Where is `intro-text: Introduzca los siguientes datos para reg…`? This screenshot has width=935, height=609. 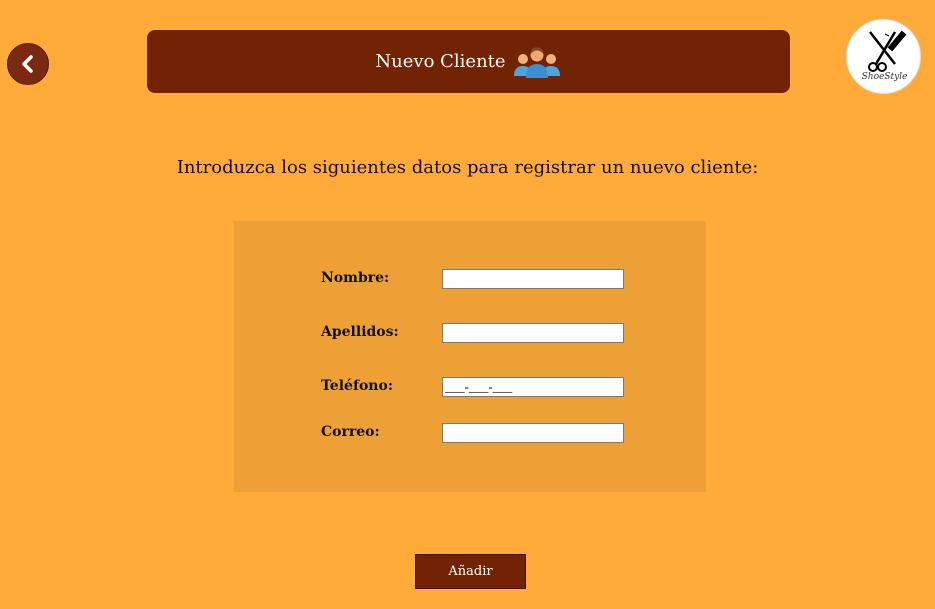 intro-text: Introduzca los siguientes datos para reg… is located at coordinates (467, 167).